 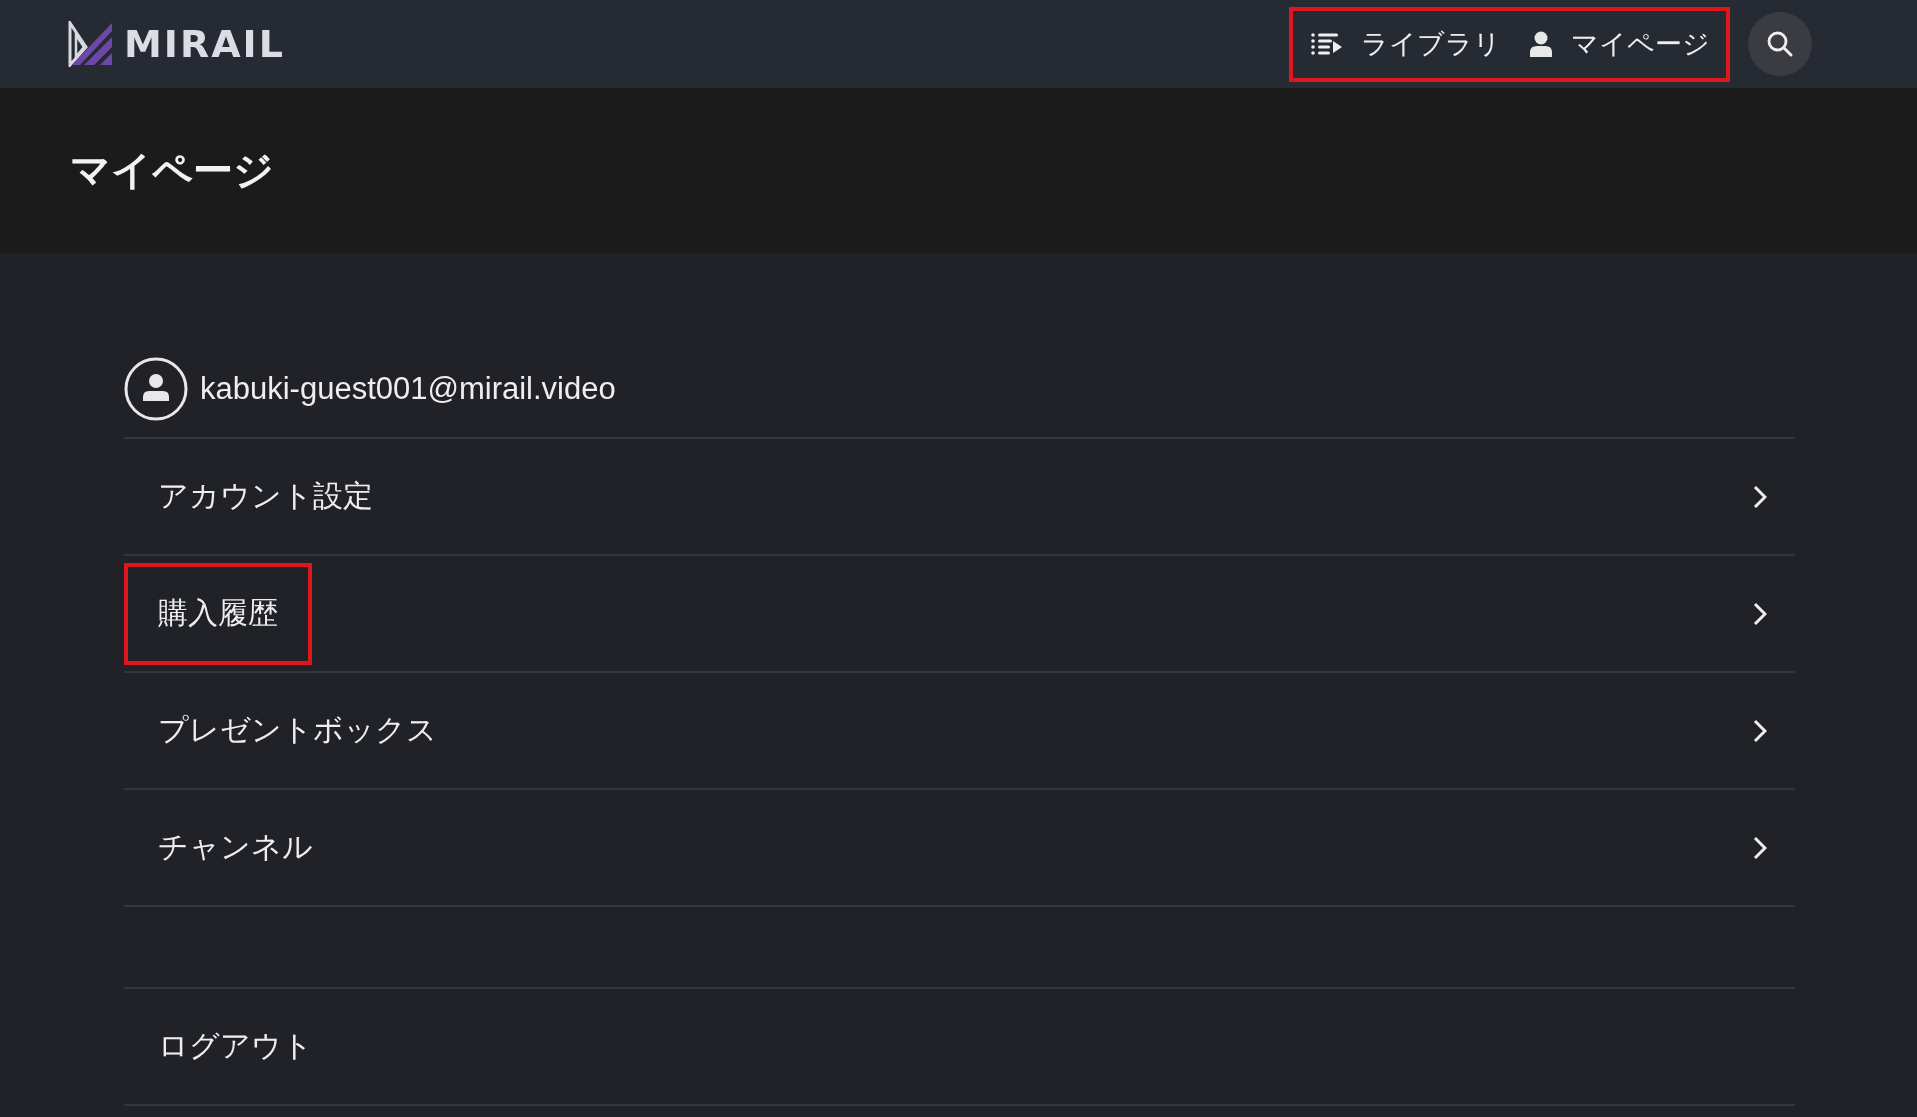 I want to click on playlist-icon, so click(x=1327, y=44).